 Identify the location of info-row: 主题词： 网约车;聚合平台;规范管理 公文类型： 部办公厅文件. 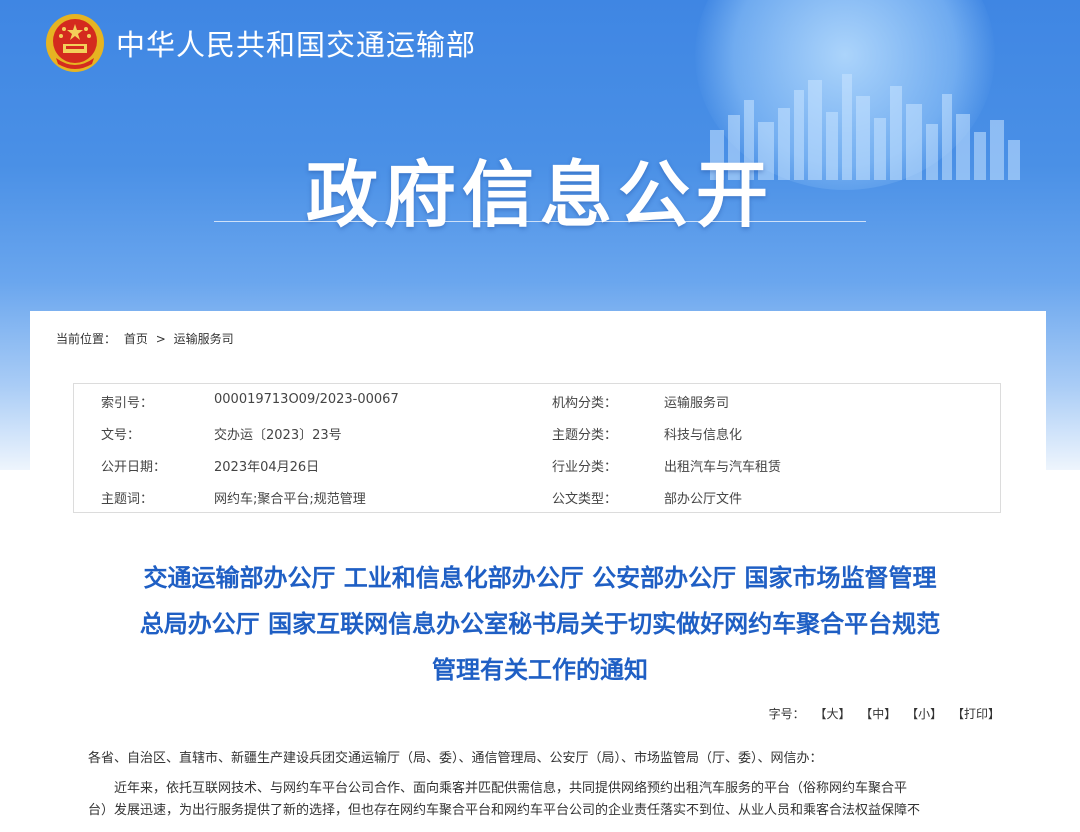
(537, 496).